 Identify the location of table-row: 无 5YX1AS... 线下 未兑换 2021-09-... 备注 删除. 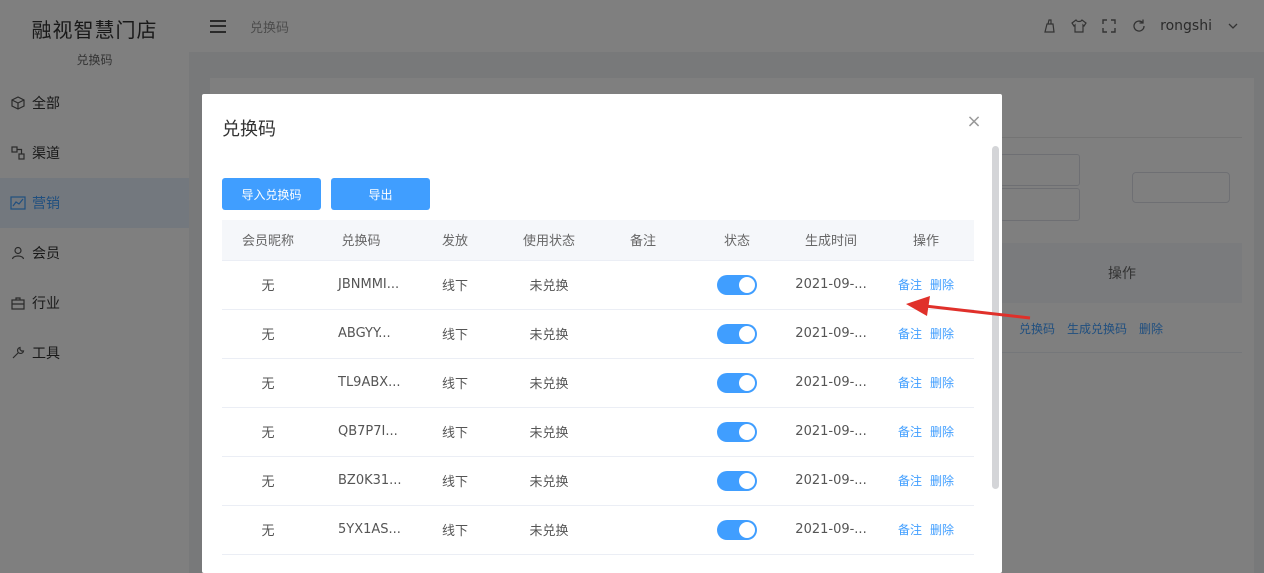
(598, 530).